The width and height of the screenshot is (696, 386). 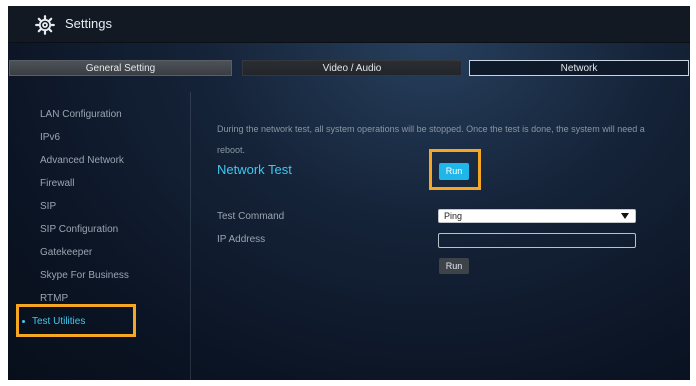 I want to click on tab-general-setting: General Setting, so click(x=120, y=68).